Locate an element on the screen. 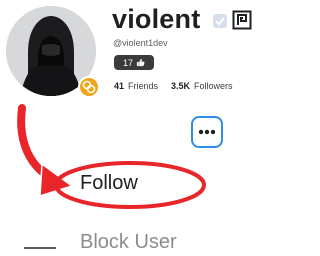  friends-count: 41 is located at coordinates (119, 86).